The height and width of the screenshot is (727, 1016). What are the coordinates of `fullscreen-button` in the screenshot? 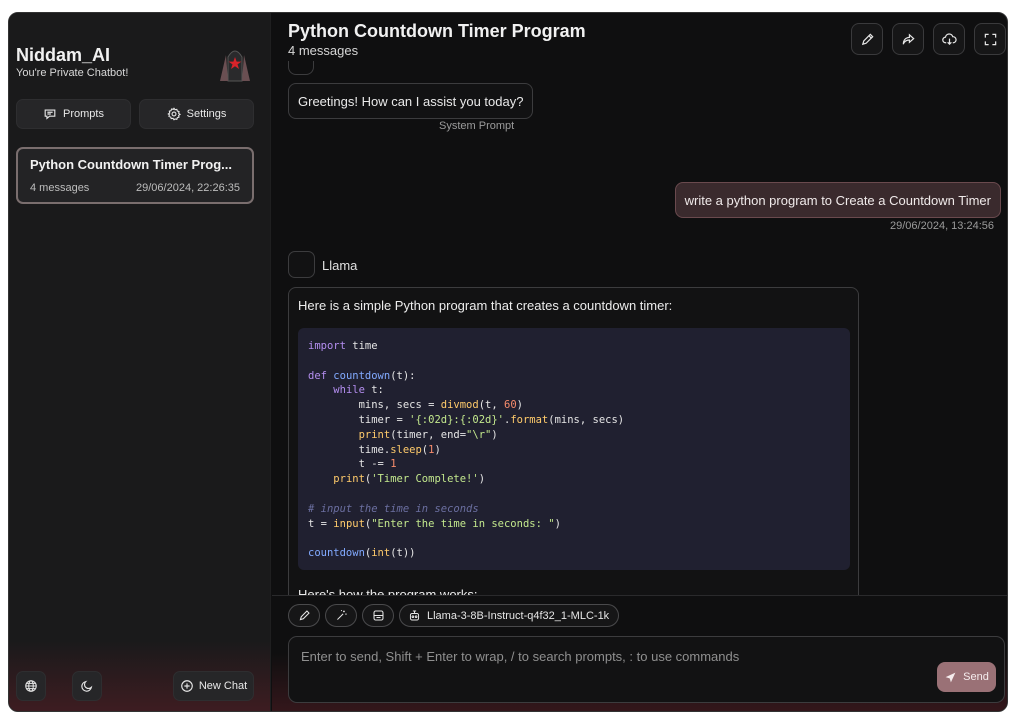 It's located at (990, 39).